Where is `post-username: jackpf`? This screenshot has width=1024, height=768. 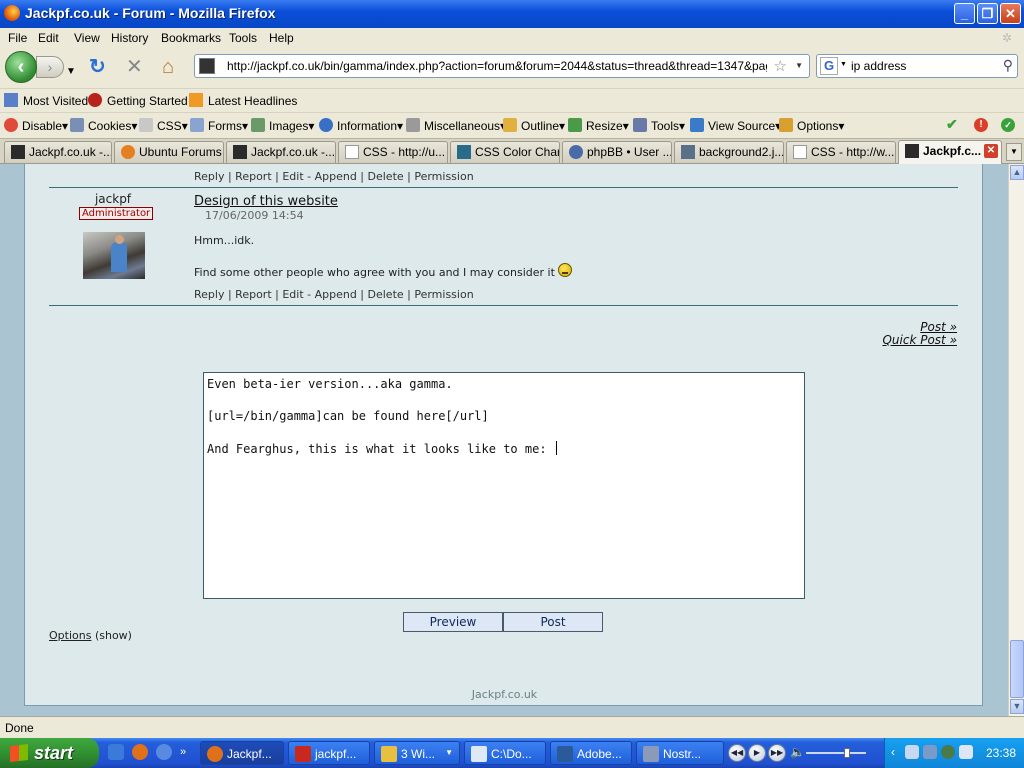
post-username: jackpf is located at coordinates (113, 199).